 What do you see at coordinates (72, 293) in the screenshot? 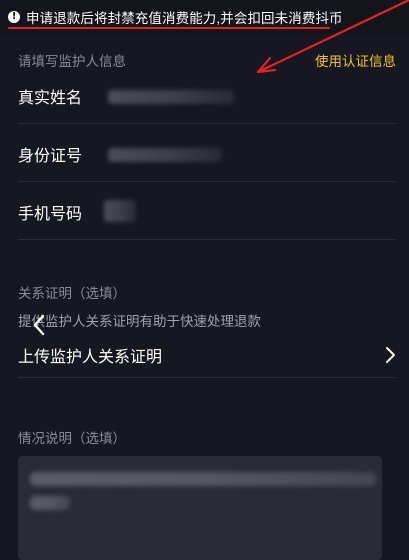
I see `relation-proof-title: 关系证明（选填）` at bounding box center [72, 293].